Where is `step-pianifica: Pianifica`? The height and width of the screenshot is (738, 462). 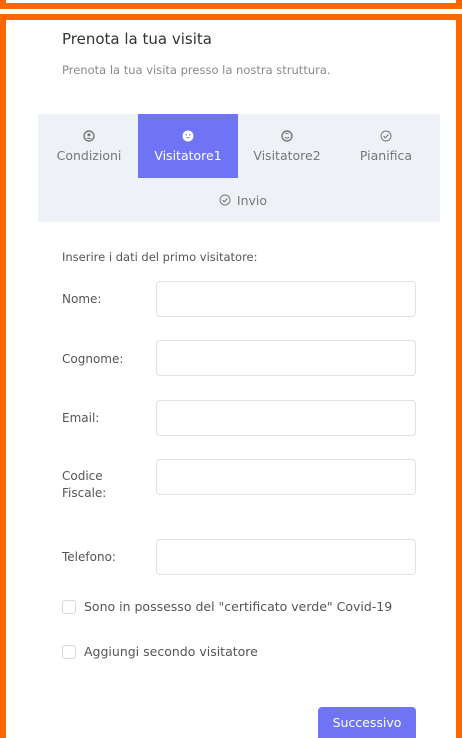
step-pianifica: Pianifica is located at coordinates (386, 146).